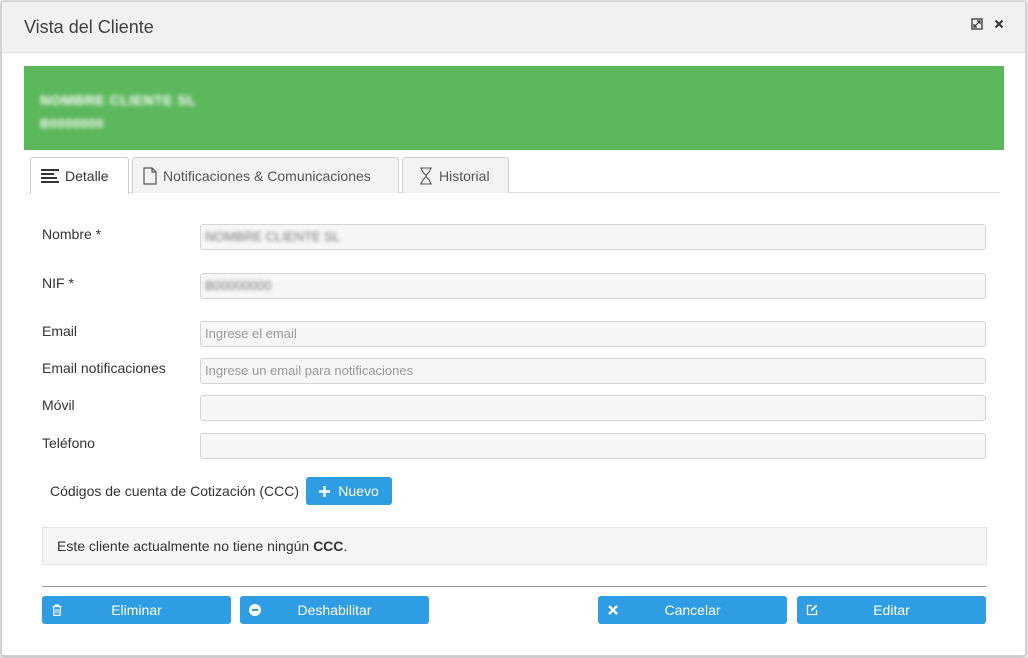 The image size is (1028, 658). I want to click on edit-button: Editar, so click(891, 610).